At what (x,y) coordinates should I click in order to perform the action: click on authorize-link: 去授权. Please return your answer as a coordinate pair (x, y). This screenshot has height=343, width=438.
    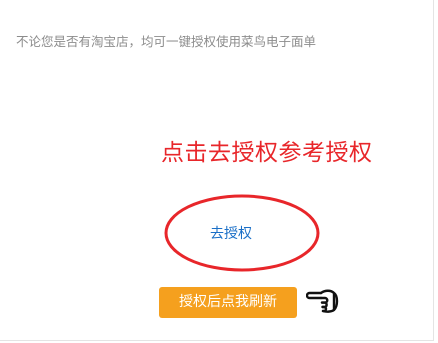
    Looking at the image, I should click on (231, 233).